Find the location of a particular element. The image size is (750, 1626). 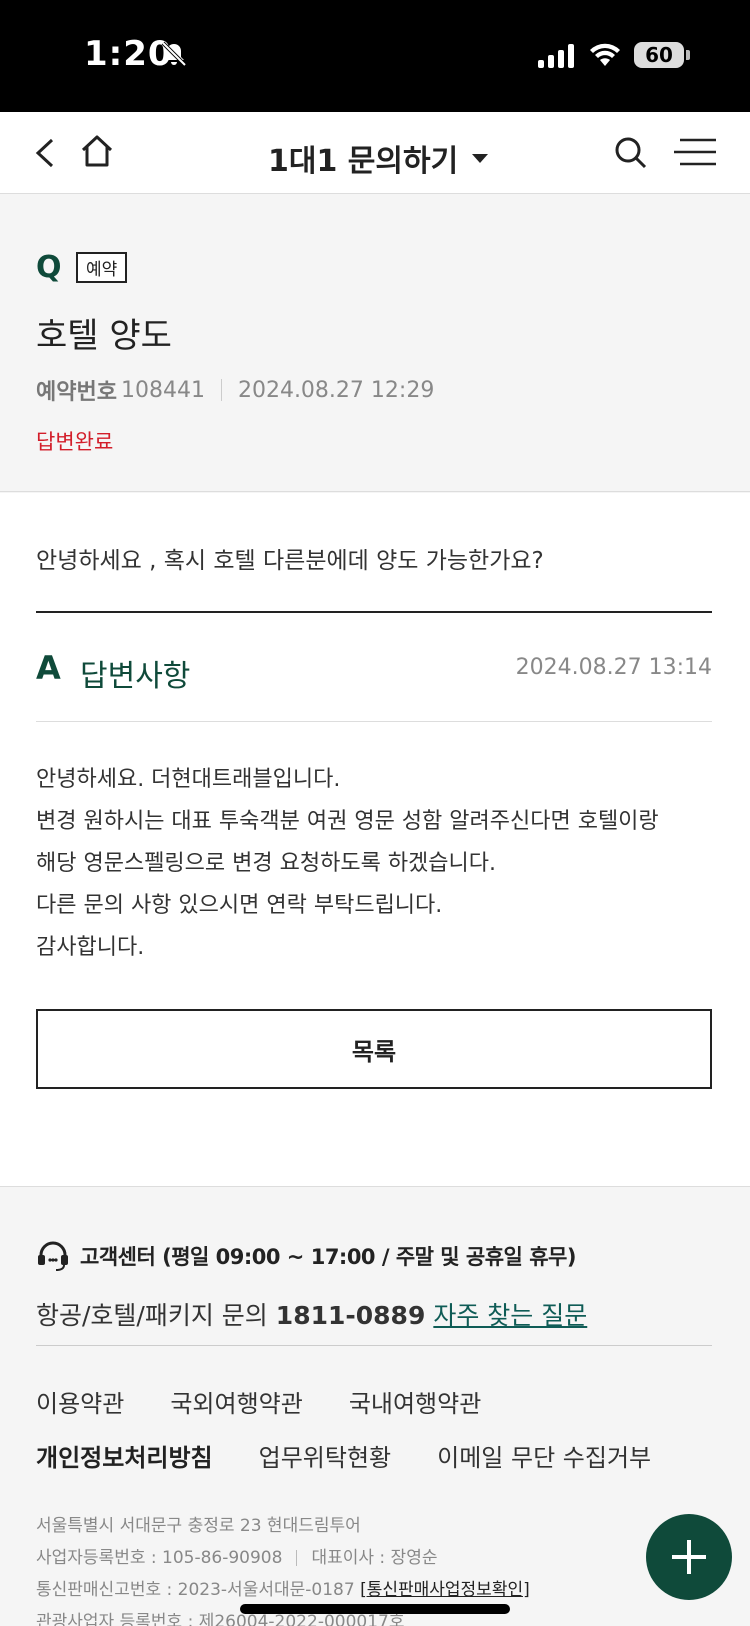

customer-center-hours: 고객센터 (평일 09:00 ~ 17:00 / 주말 및 공휴일 휴무) is located at coordinates (328, 1257).